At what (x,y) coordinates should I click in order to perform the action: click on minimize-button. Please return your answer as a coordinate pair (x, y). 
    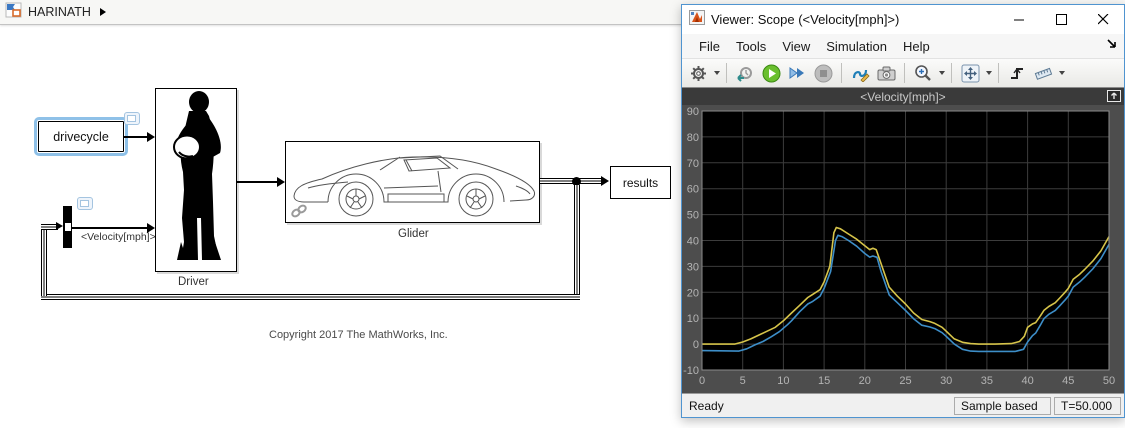
    Looking at the image, I should click on (1019, 19).